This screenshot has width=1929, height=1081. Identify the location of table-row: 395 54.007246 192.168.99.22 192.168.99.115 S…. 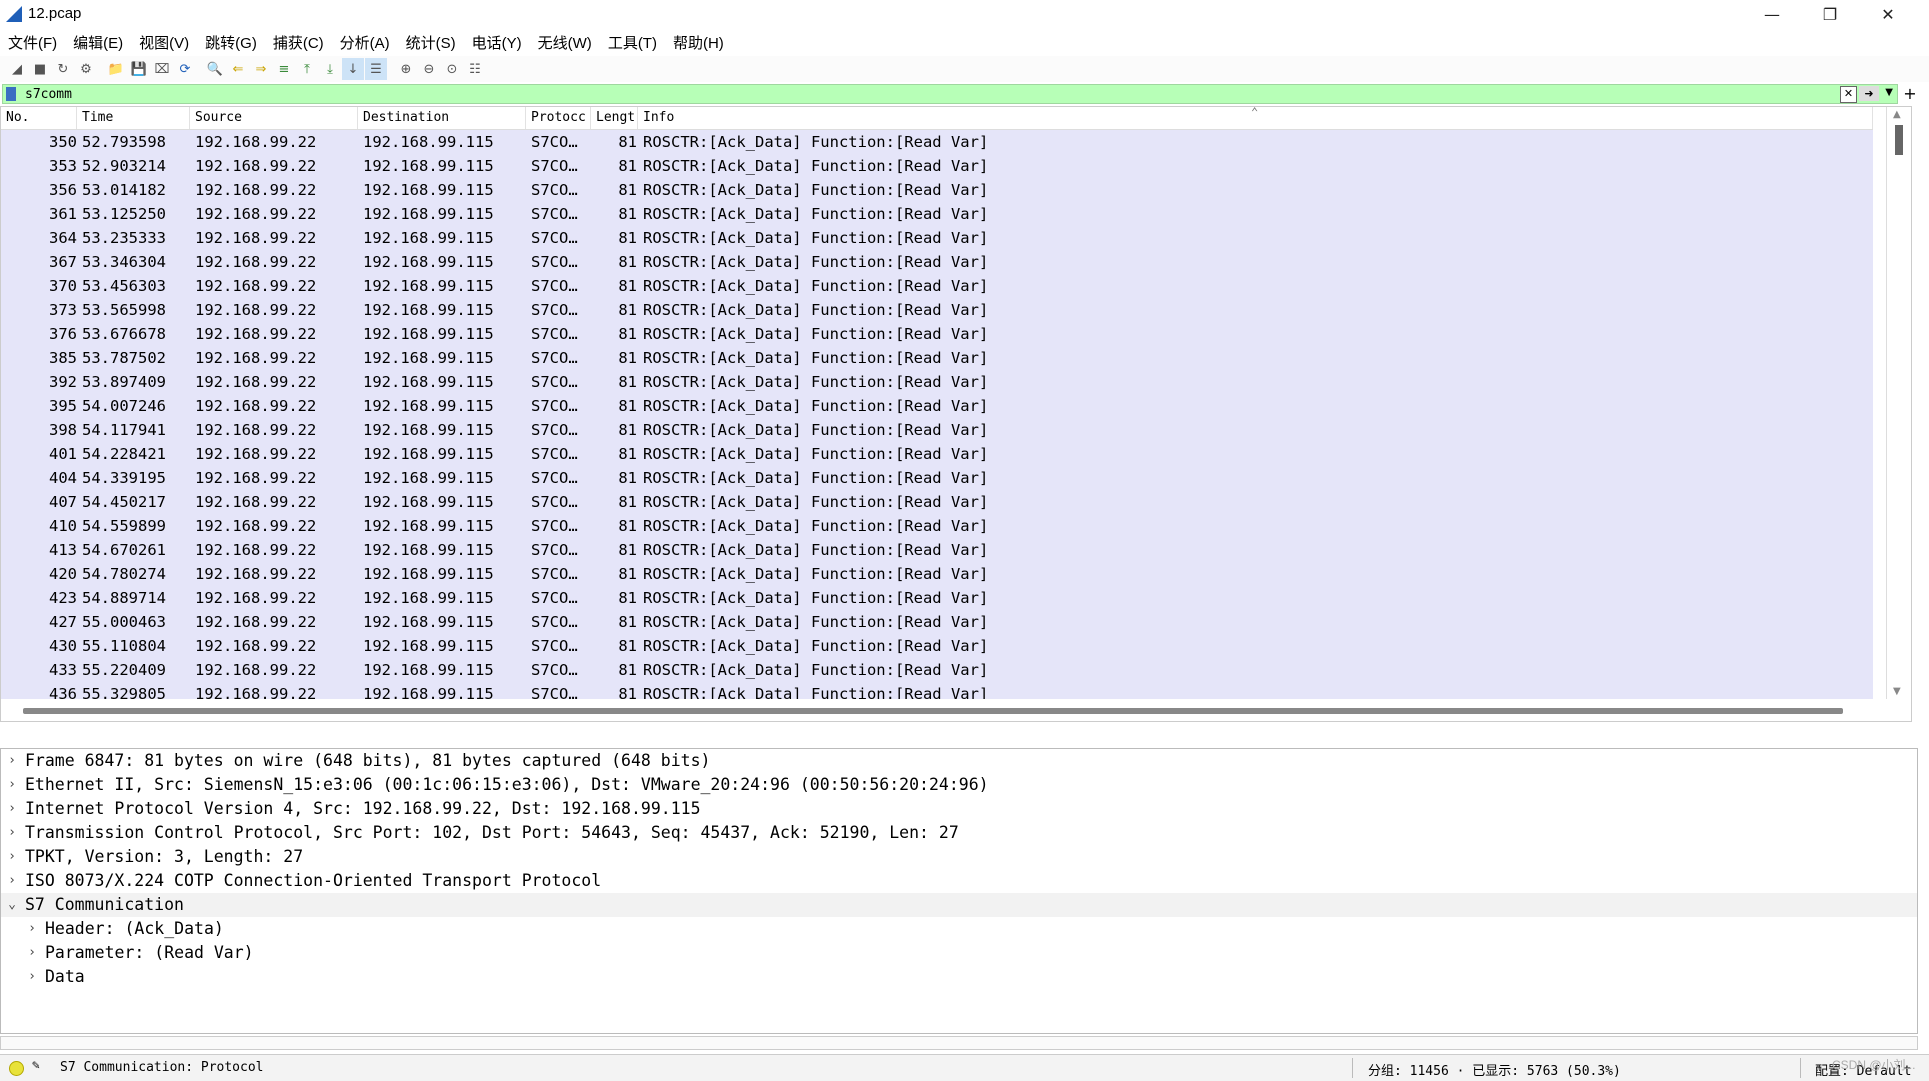
(937, 406).